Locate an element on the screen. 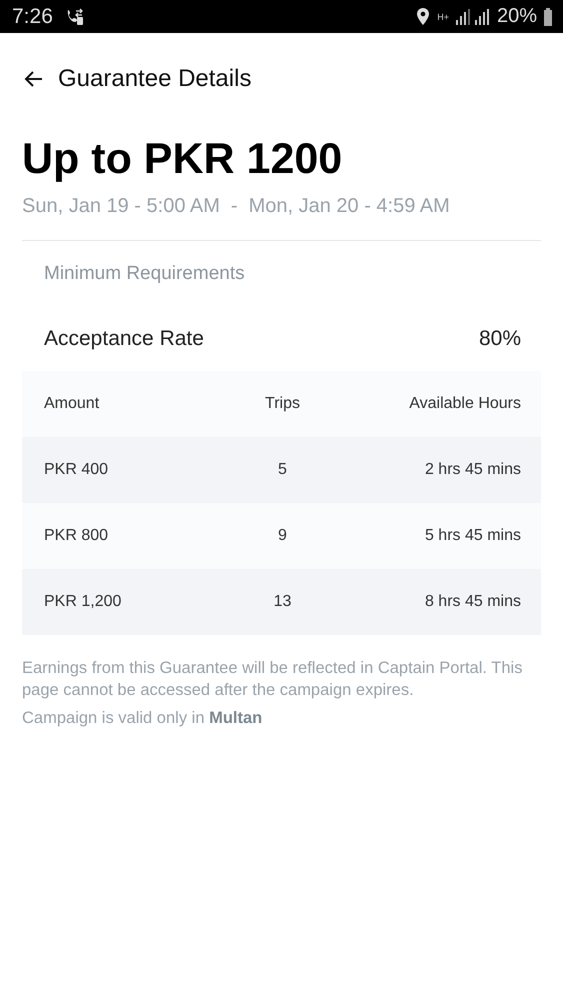 This screenshot has height=1000, width=563. validity-text: Campaign is valid only in Multan is located at coordinates (143, 718).